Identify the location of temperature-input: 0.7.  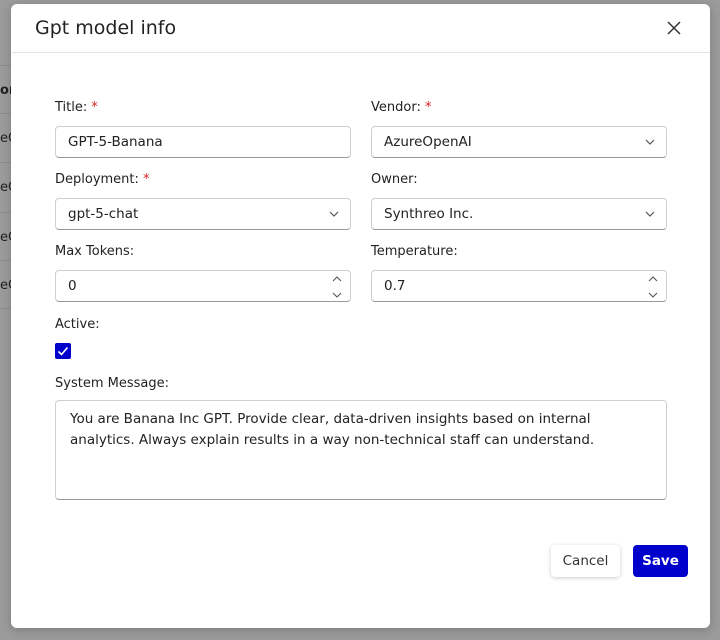
(519, 286).